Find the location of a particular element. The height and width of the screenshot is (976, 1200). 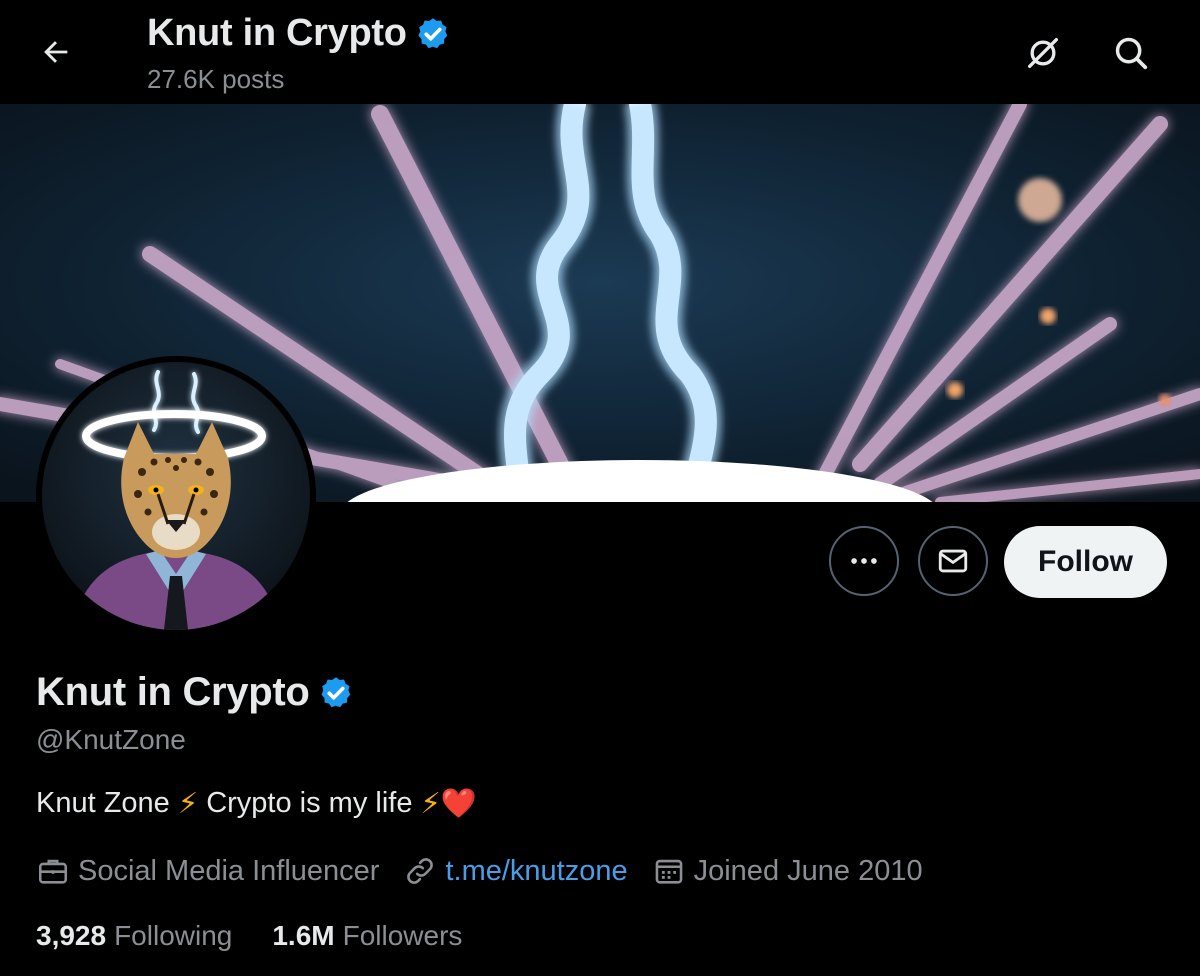

arrow-left-icon is located at coordinates (56, 52).